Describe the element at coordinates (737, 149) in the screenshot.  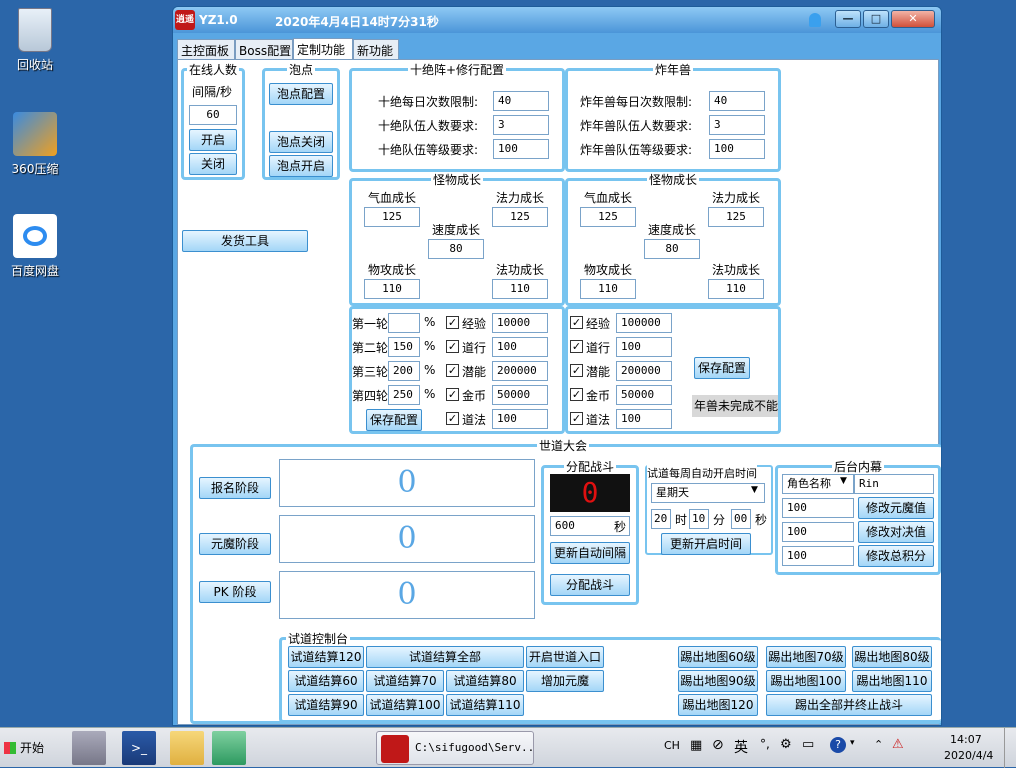
I see `nian-team-level-input: 100` at that location.